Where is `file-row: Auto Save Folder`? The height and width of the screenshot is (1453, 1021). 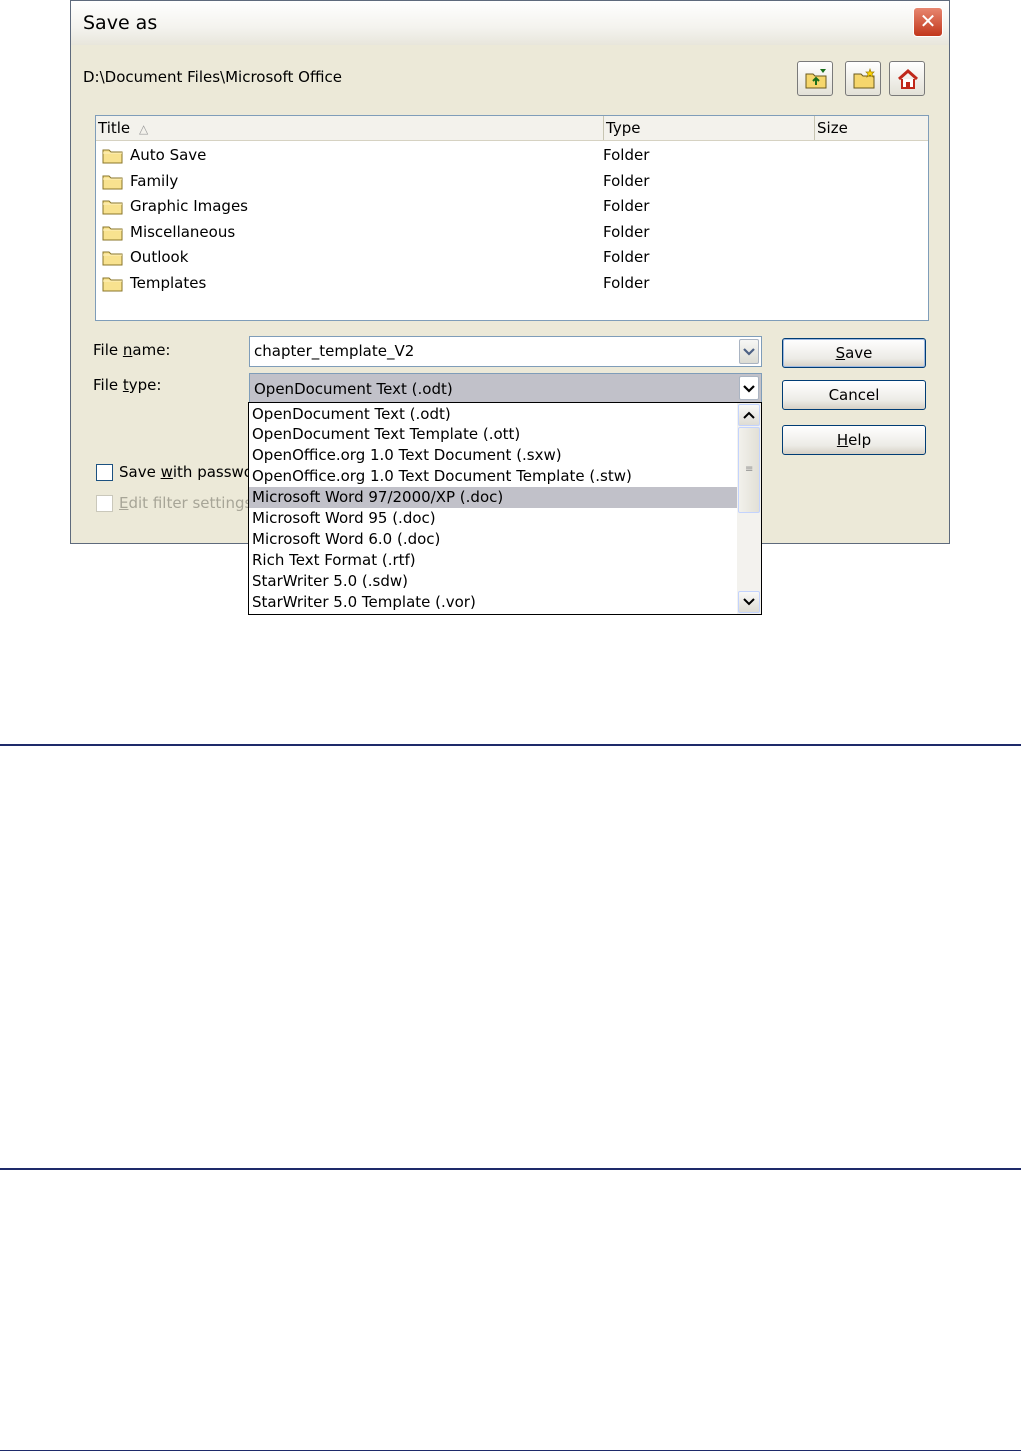 file-row: Auto Save Folder is located at coordinates (512, 155).